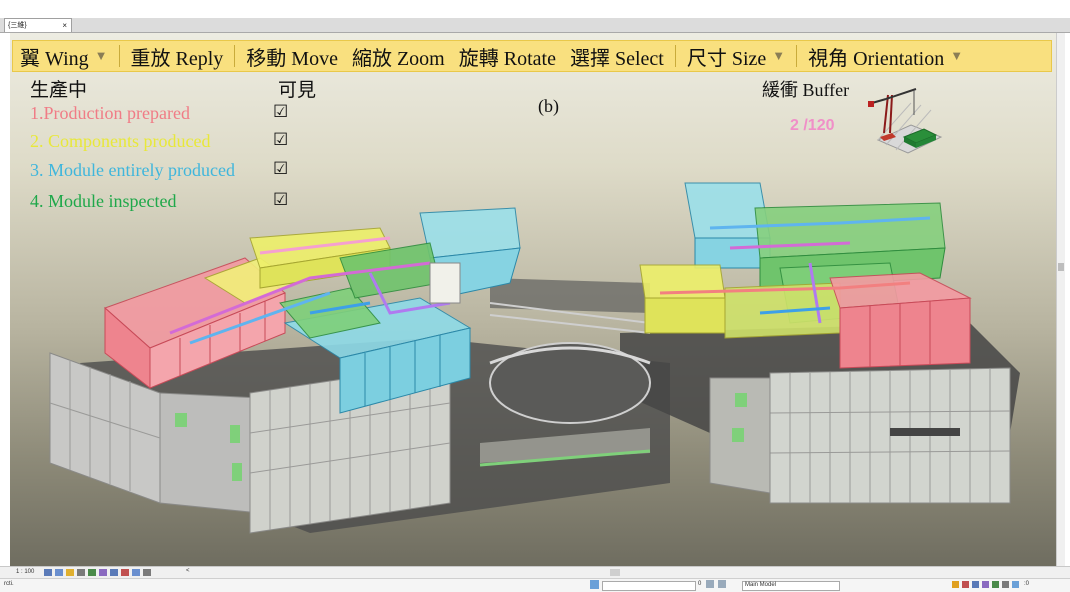 This screenshot has height=592, width=1070. I want to click on detail-level-icon, so click(48, 572).